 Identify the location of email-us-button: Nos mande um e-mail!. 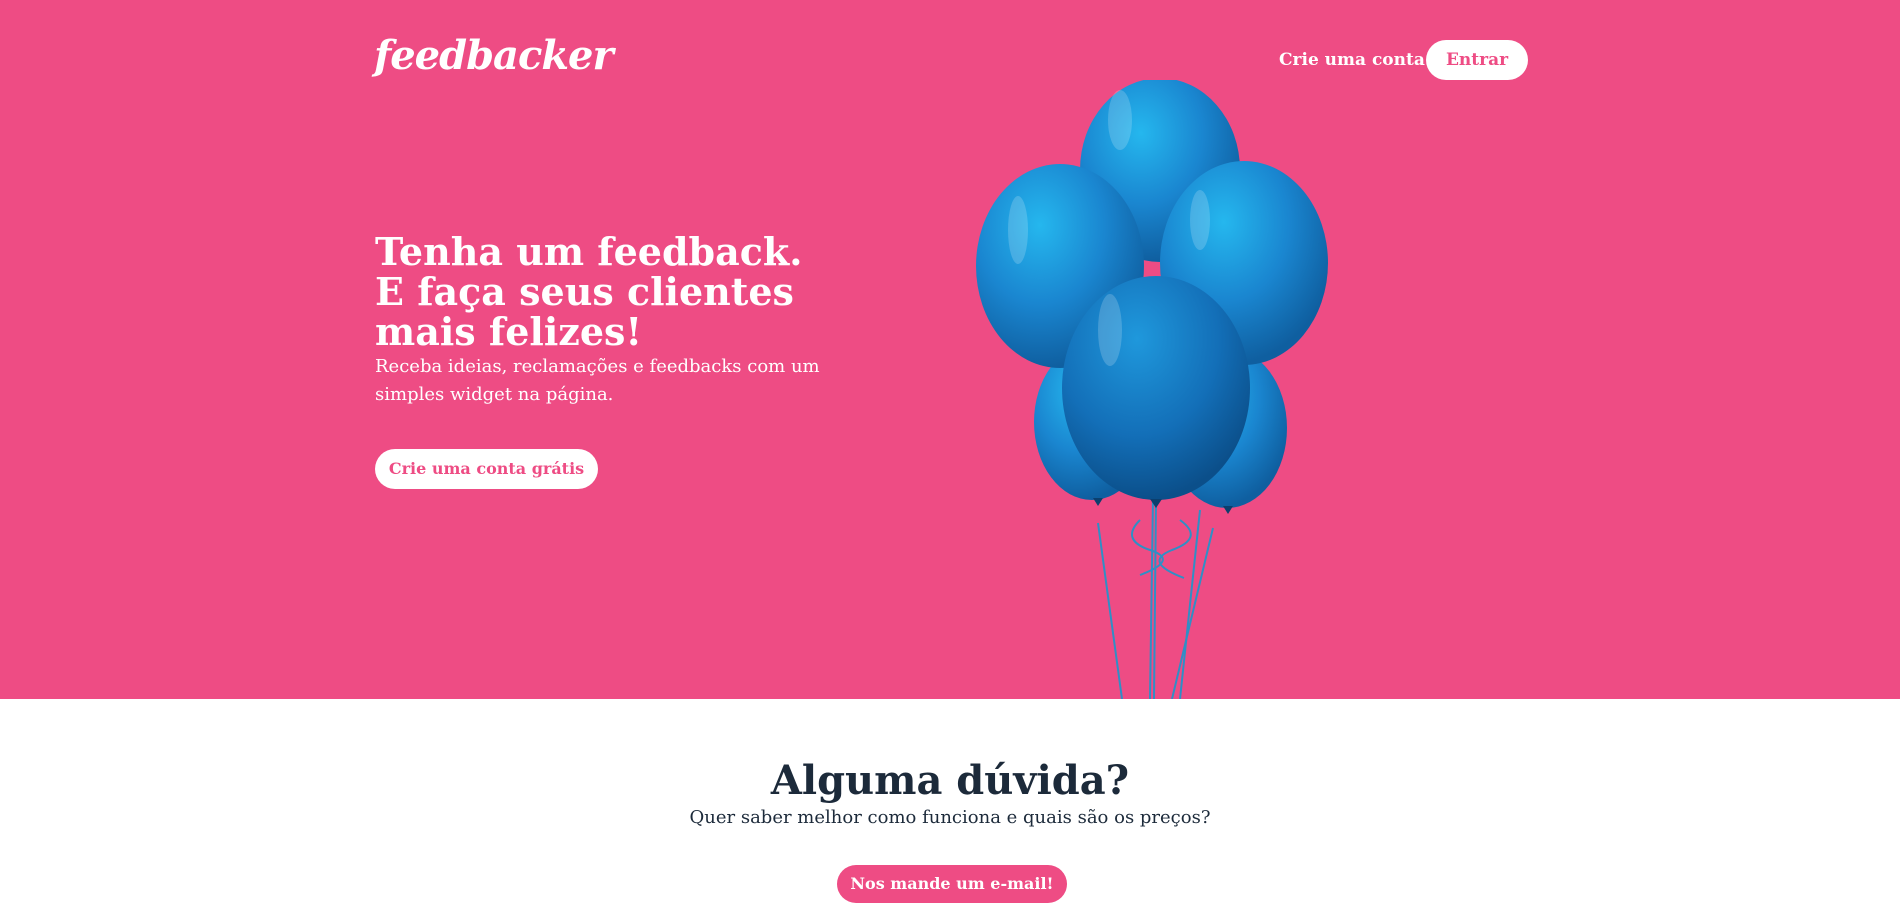
(952, 884).